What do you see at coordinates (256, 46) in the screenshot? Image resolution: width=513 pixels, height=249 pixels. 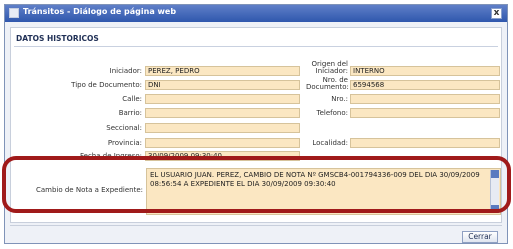 I see `section-divider` at bounding box center [256, 46].